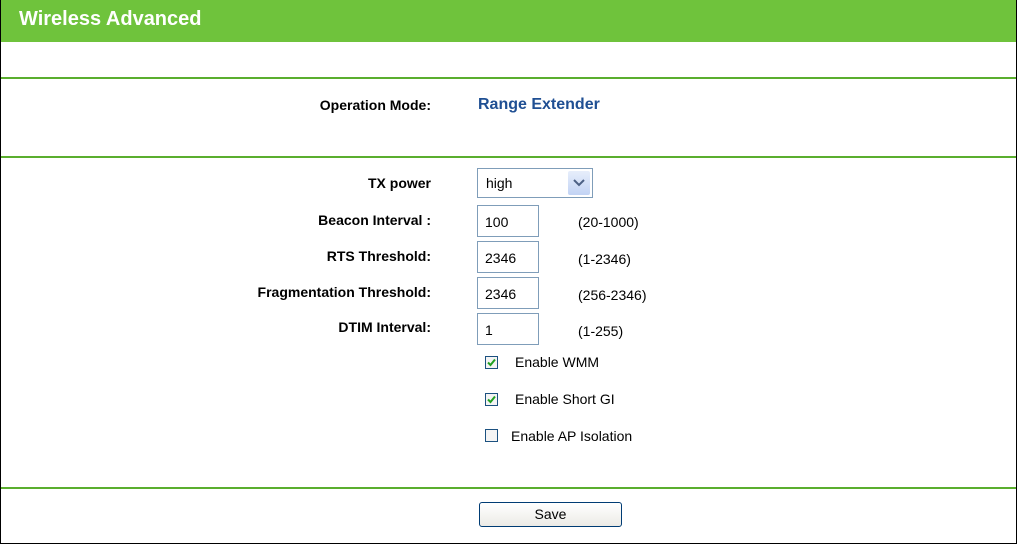  Describe the element at coordinates (565, 399) in the screenshot. I see `enable-short-gi-label: Enable Short GI` at that location.